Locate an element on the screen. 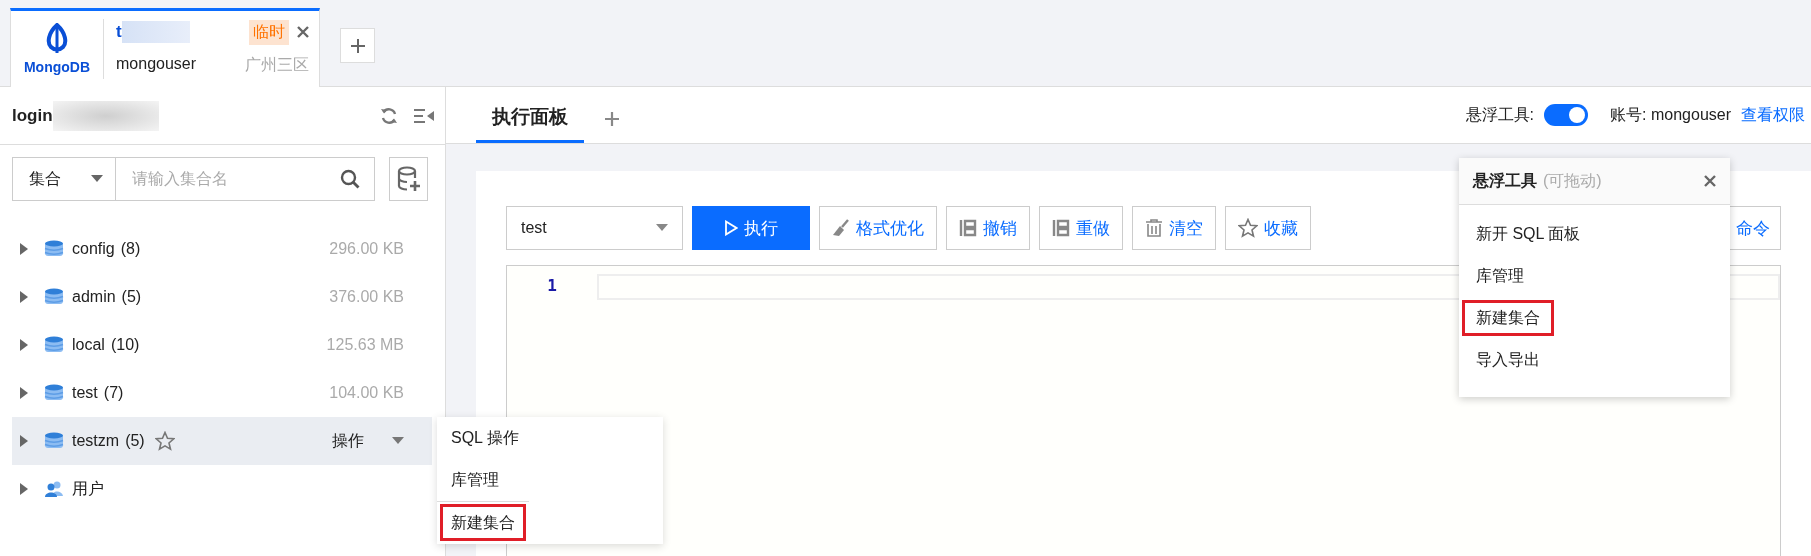 The height and width of the screenshot is (556, 1811). actions-menu-trigger: 操作 is located at coordinates (348, 441).